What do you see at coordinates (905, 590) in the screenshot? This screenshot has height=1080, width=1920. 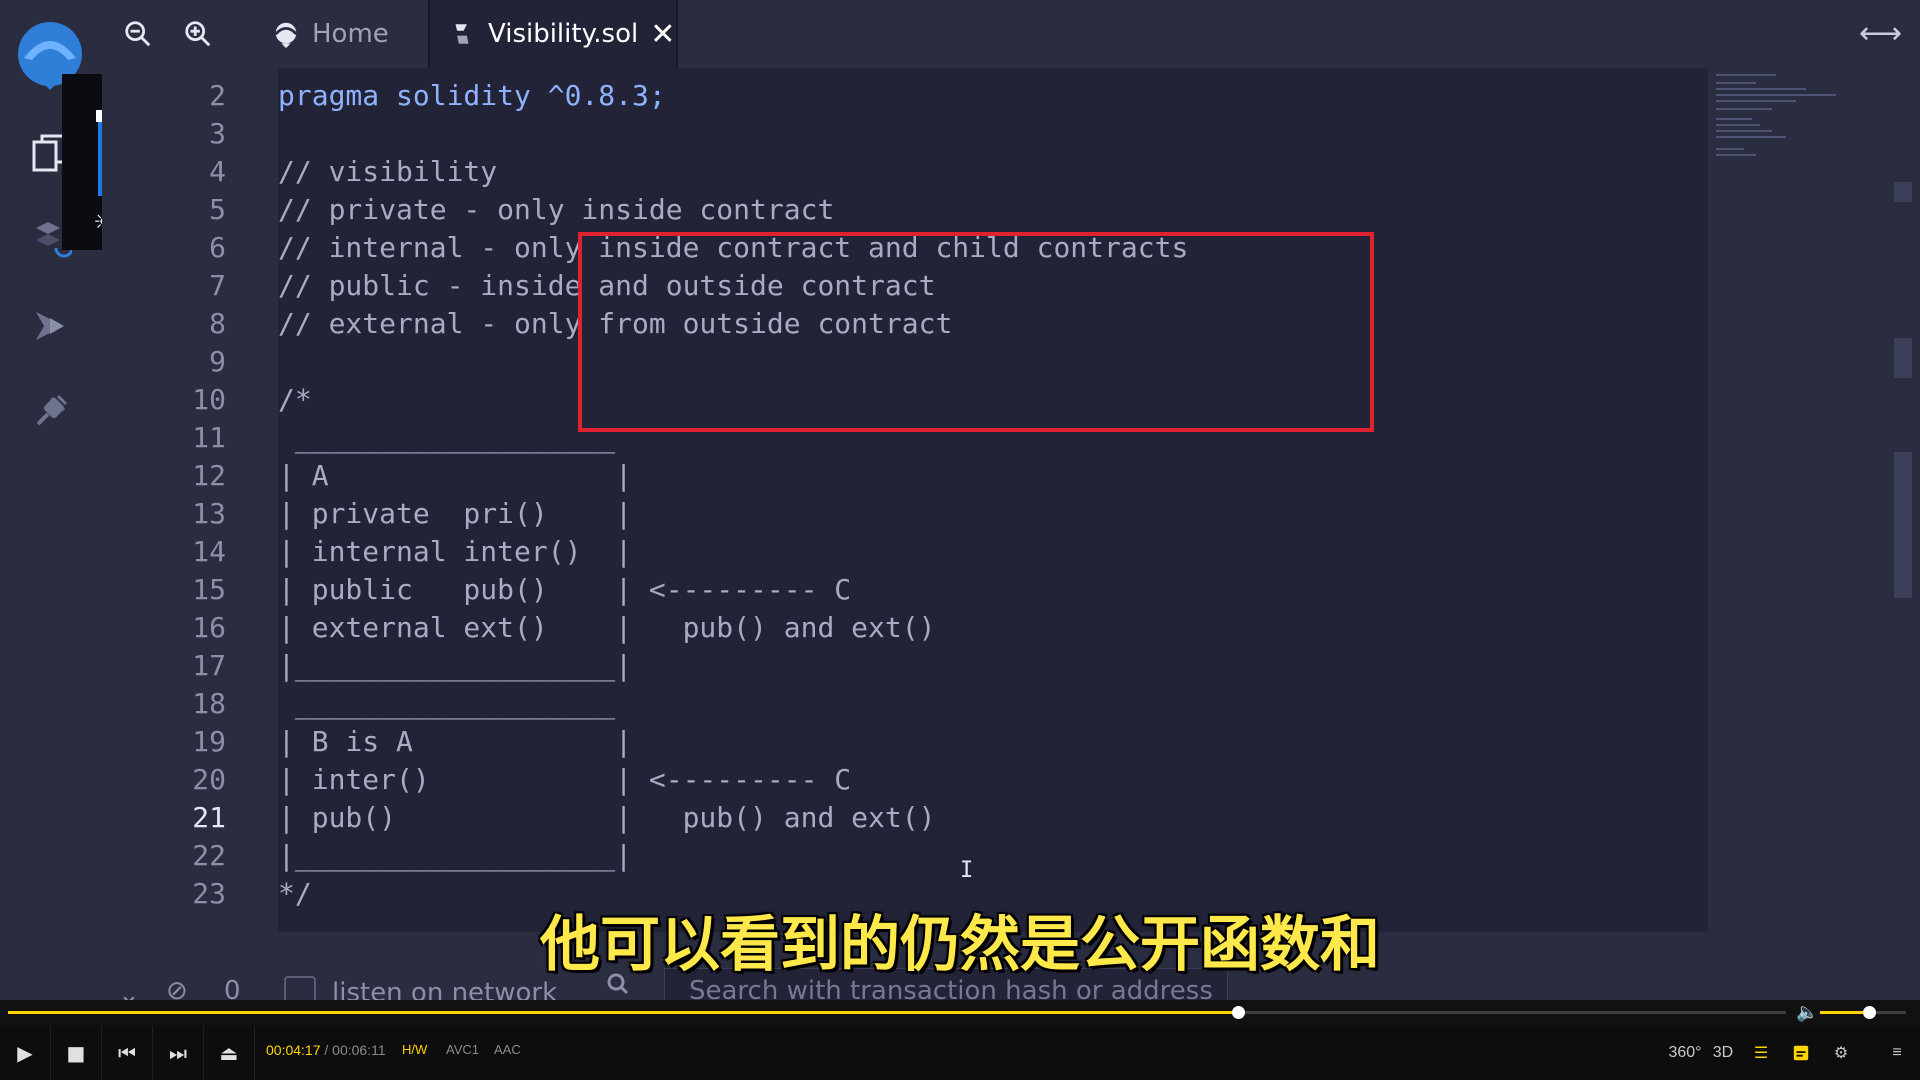 I see `code-line: 15 | public pub() | <--------- C` at bounding box center [905, 590].